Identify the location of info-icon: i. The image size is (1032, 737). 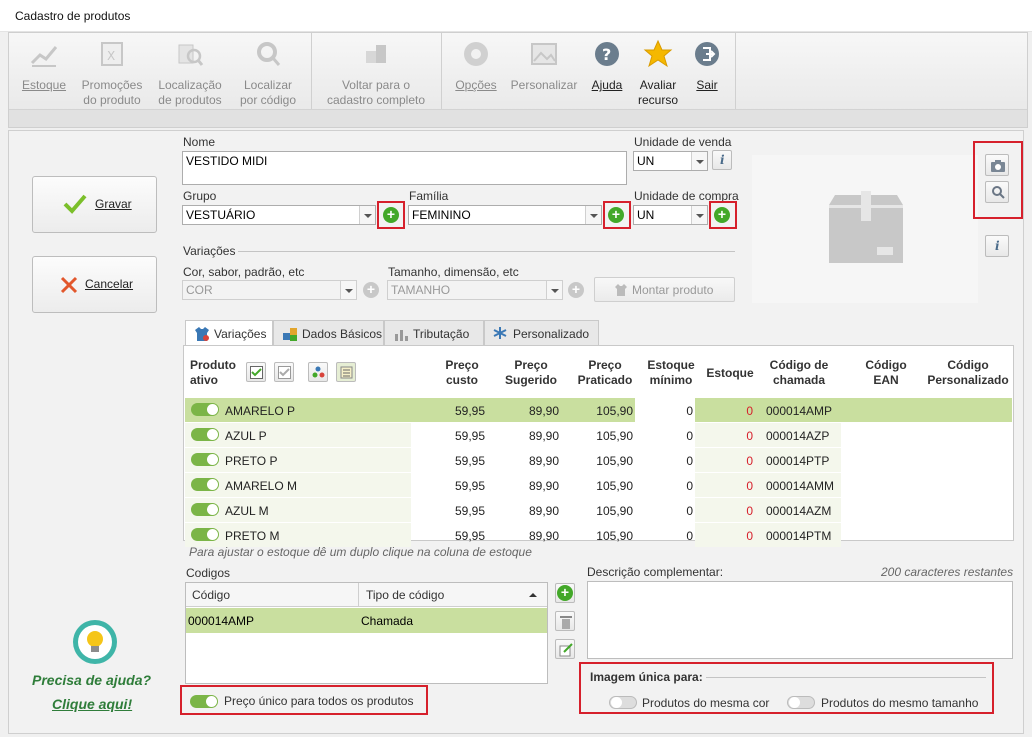
(997, 246).